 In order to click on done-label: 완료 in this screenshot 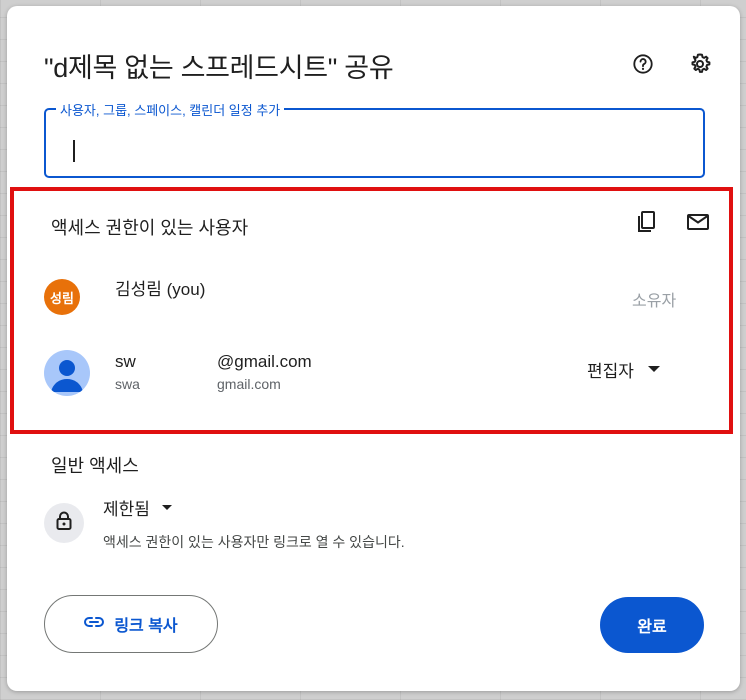, I will do `click(652, 627)`.